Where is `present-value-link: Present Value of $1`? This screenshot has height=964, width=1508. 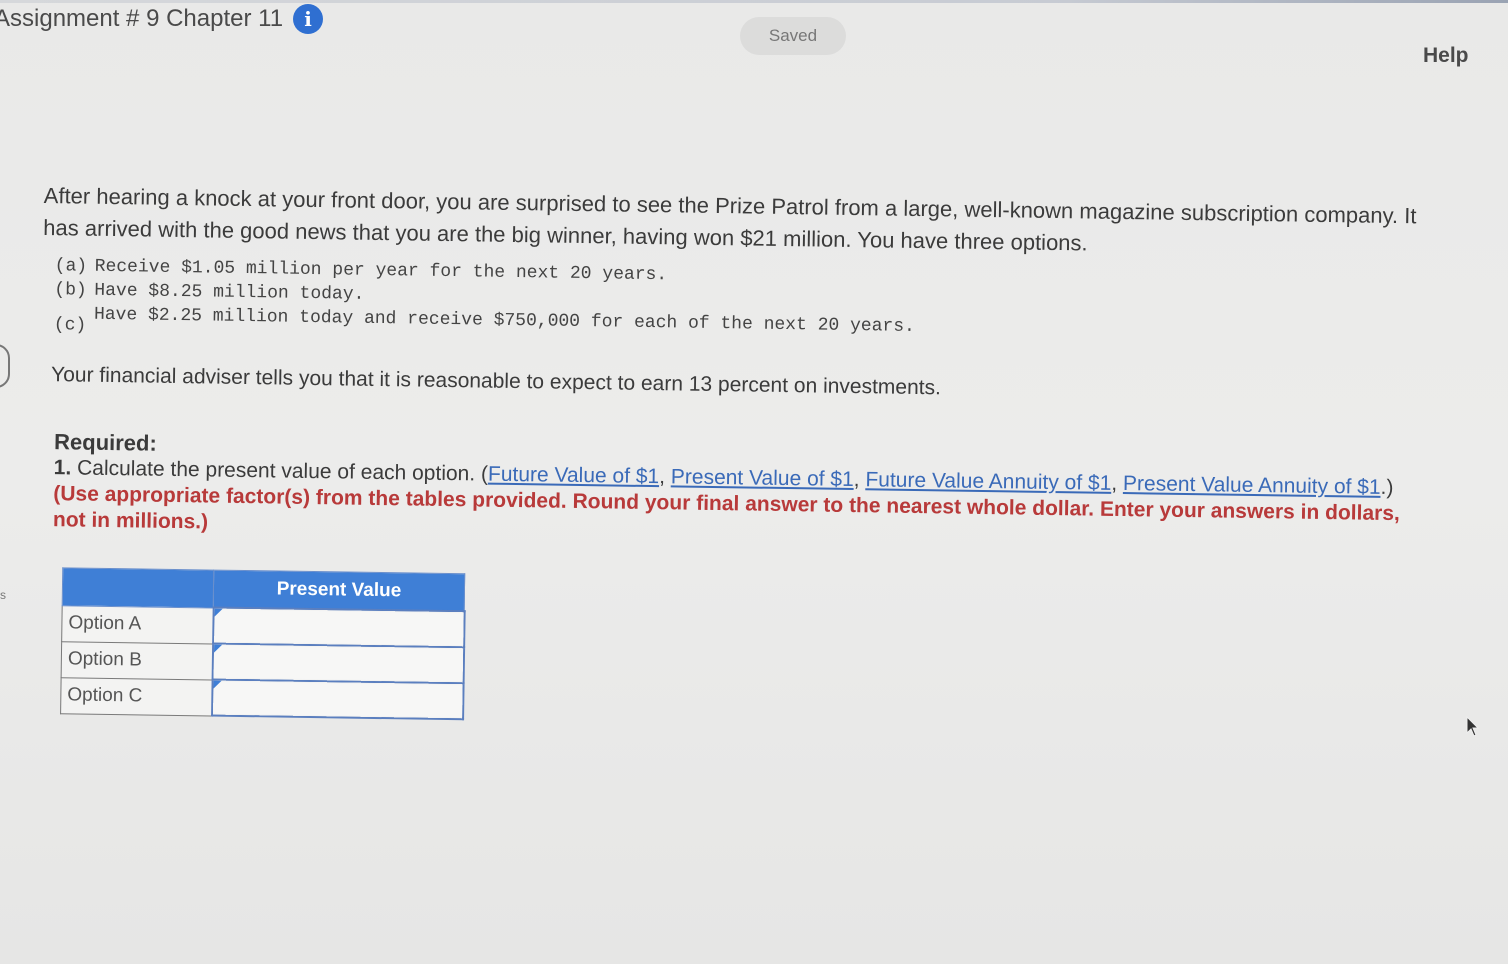 present-value-link: Present Value of $1 is located at coordinates (762, 478).